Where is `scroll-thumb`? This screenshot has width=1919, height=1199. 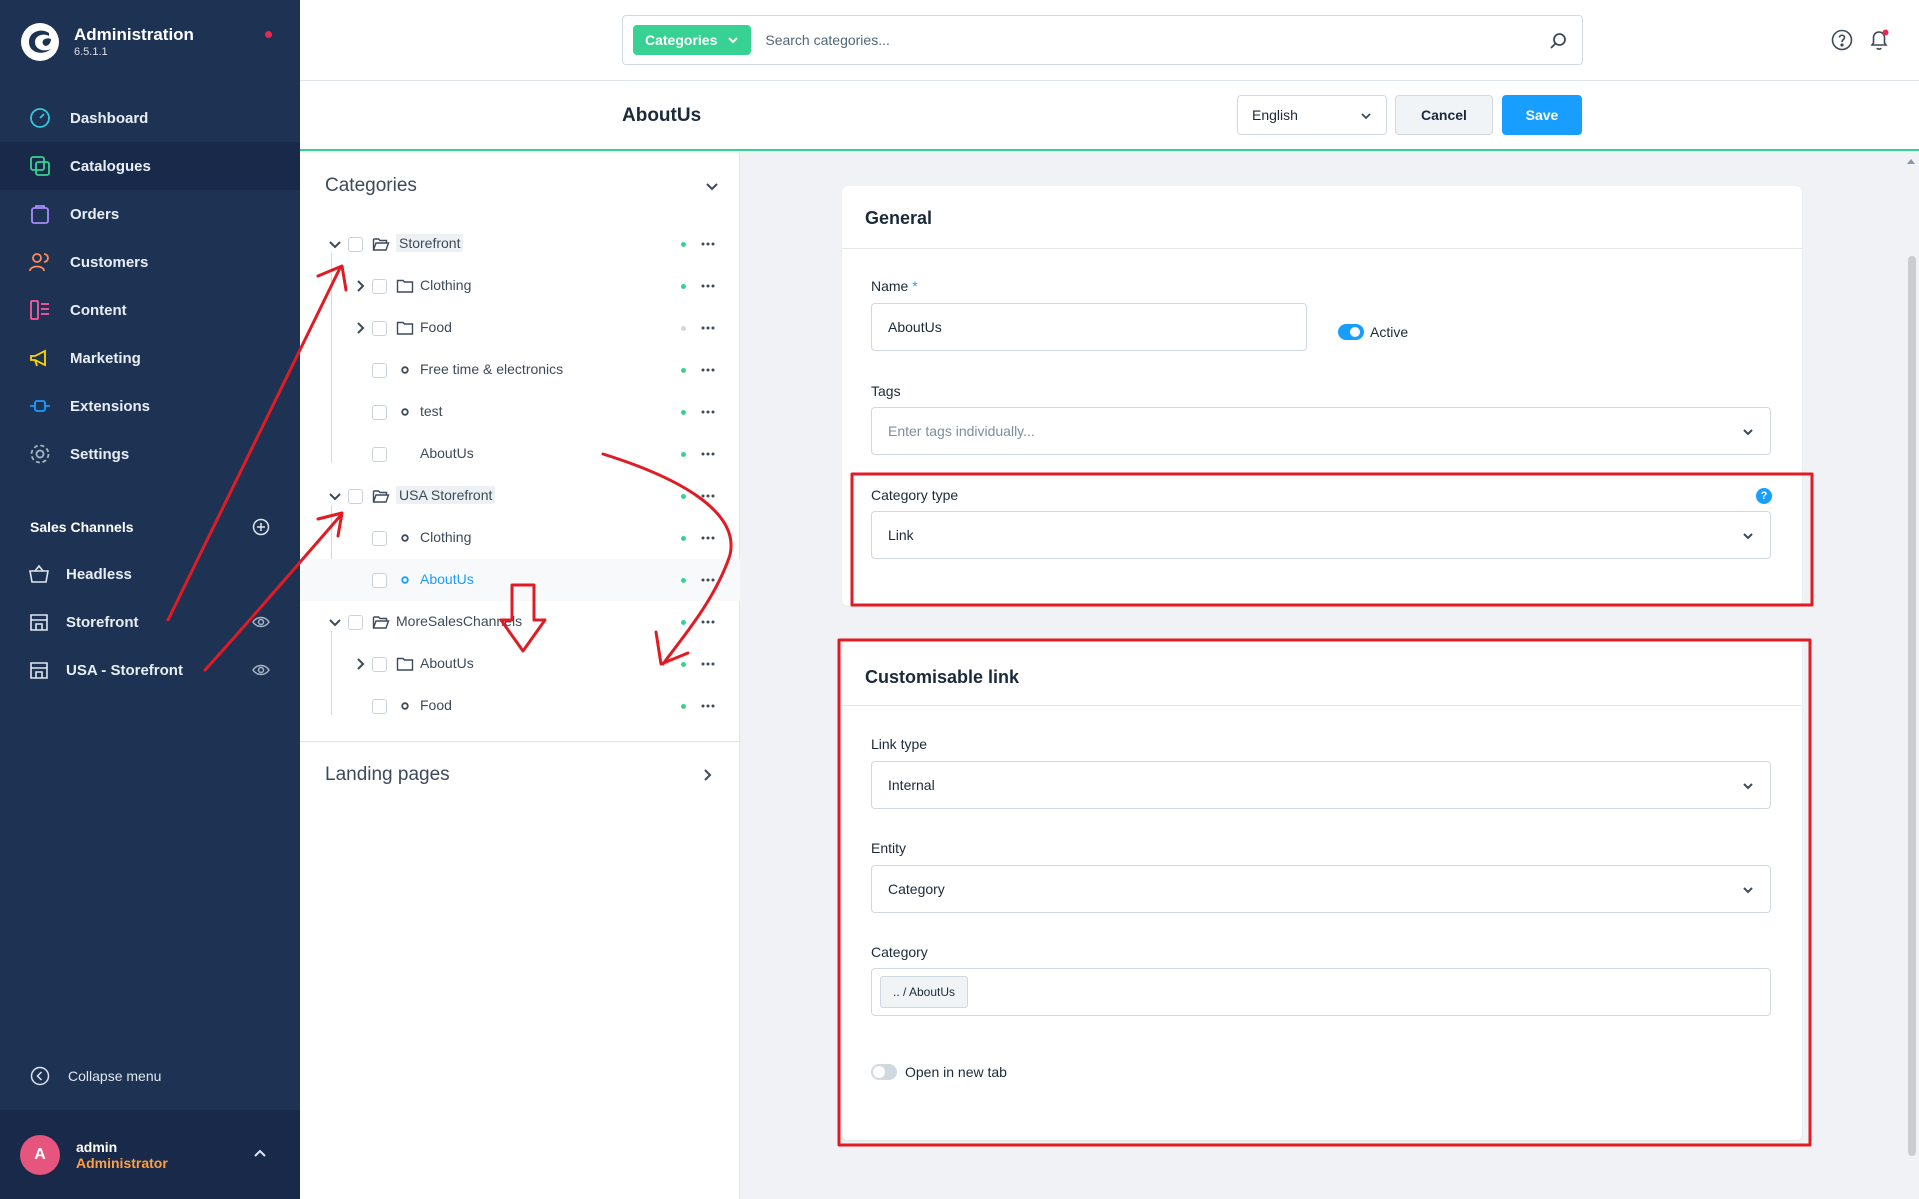 scroll-thumb is located at coordinates (1912, 706).